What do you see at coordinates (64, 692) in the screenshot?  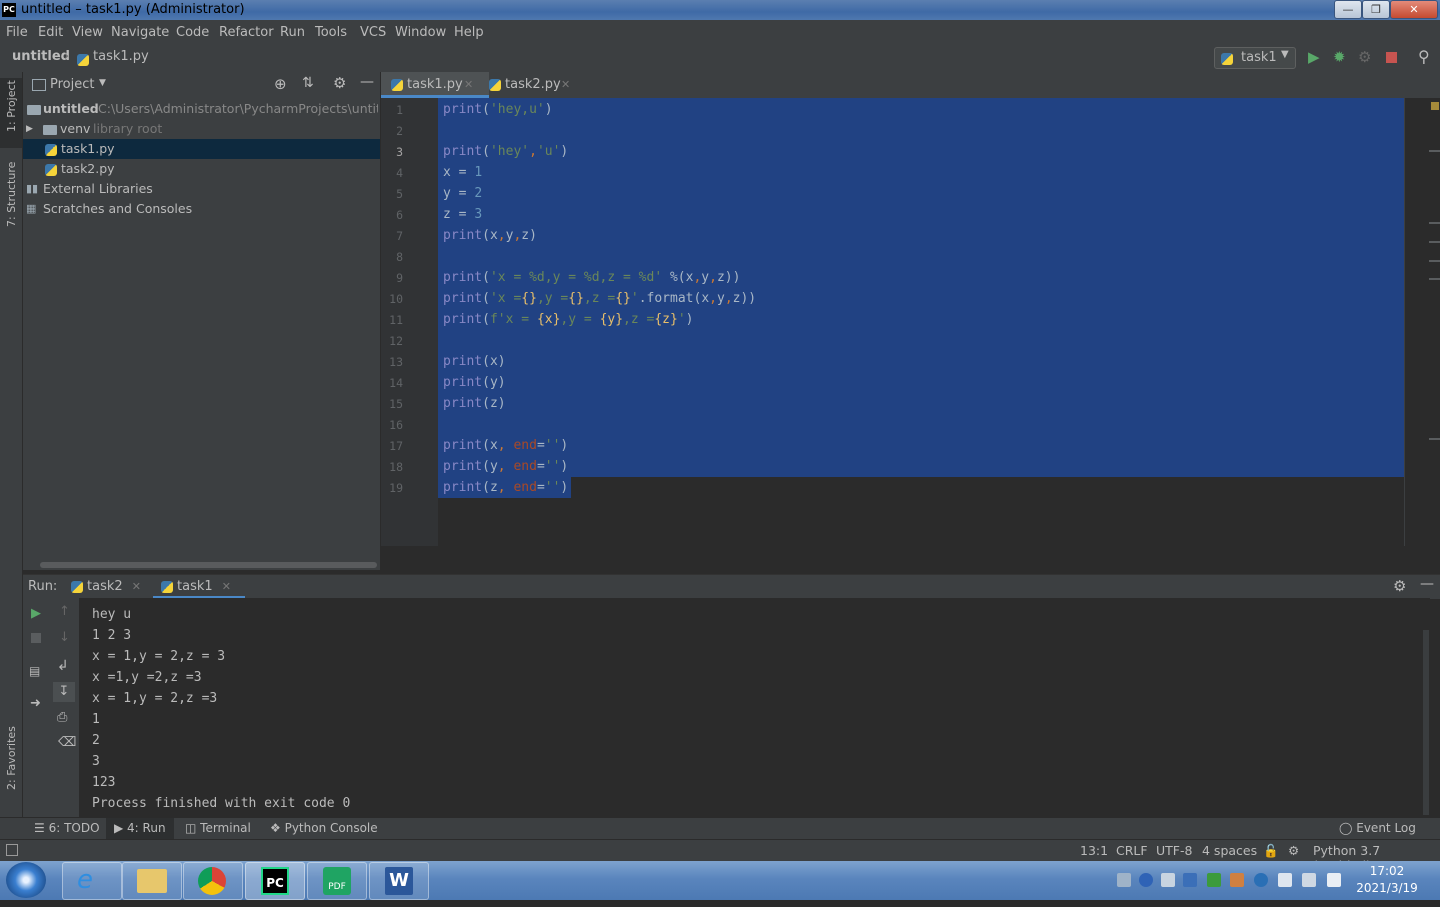 I see `scroll-to-end-icon: ↧` at bounding box center [64, 692].